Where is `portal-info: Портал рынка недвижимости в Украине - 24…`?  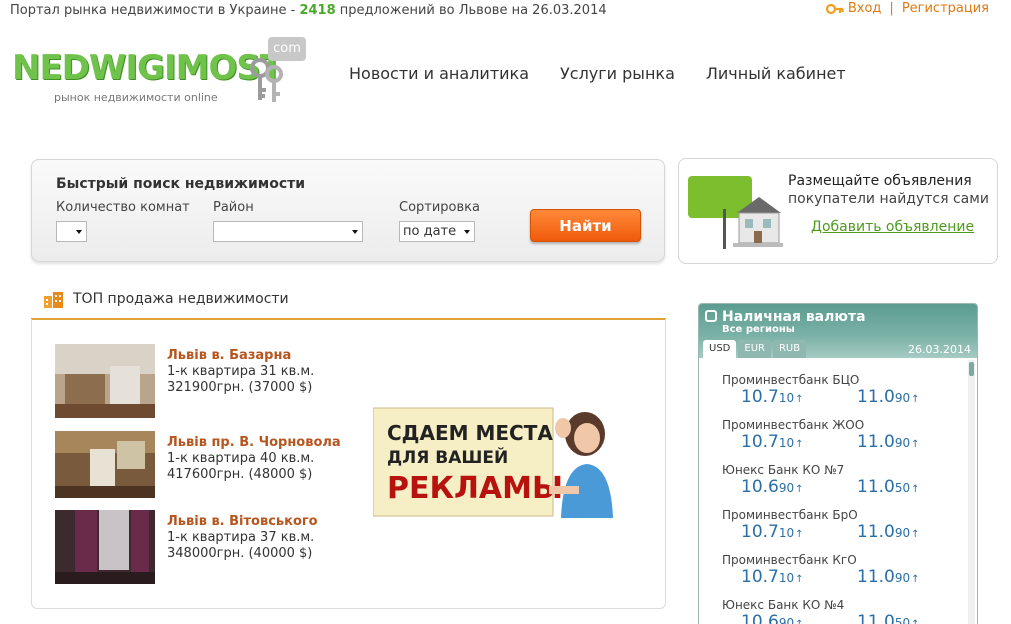
portal-info: Портал рынка недвижимости в Украине - 24… is located at coordinates (308, 10).